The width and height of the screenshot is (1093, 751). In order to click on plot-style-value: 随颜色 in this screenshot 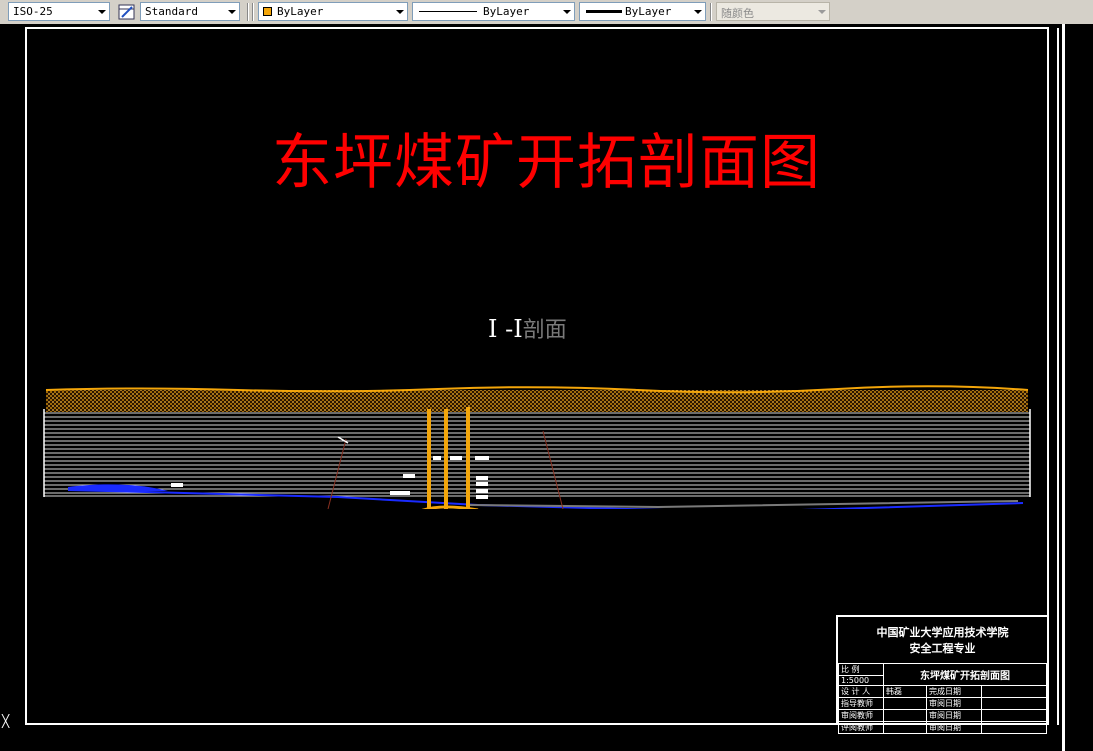, I will do `click(737, 13)`.